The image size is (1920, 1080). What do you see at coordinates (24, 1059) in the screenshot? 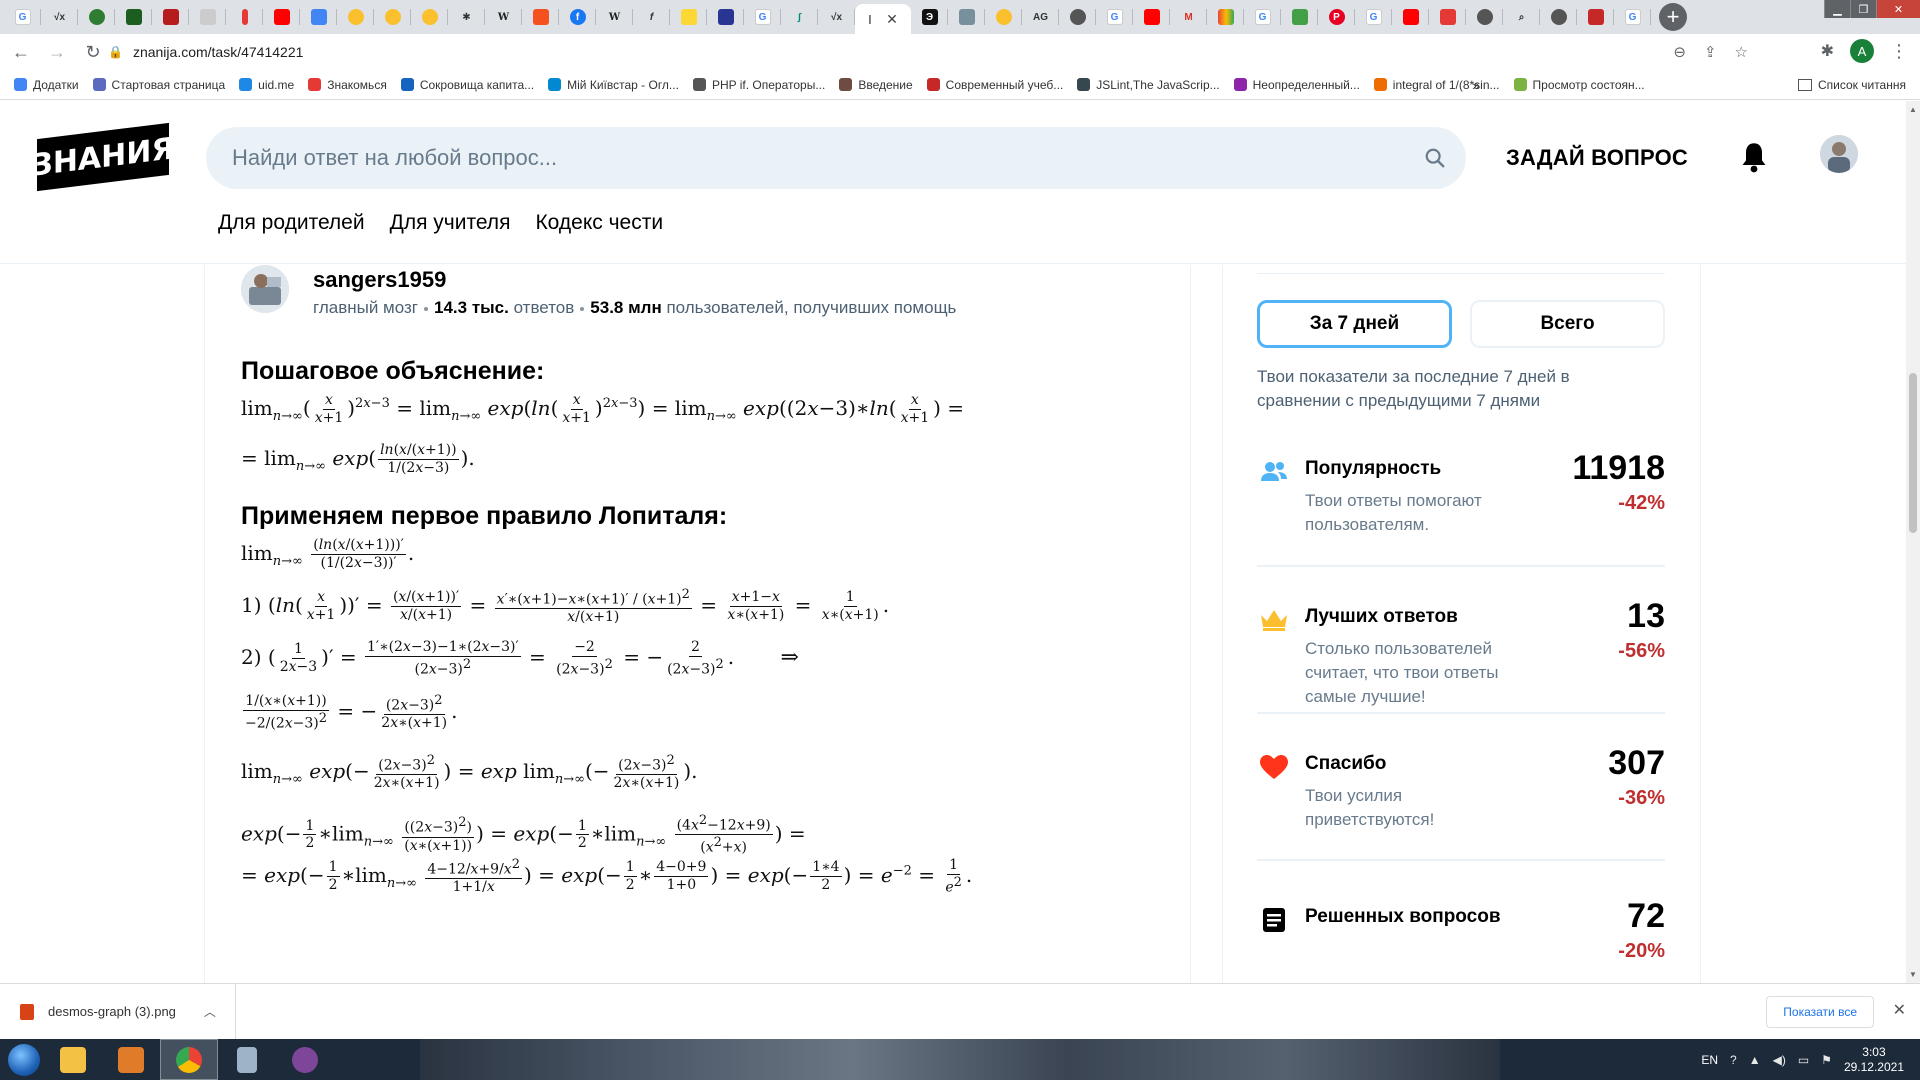
I see `start-button` at bounding box center [24, 1059].